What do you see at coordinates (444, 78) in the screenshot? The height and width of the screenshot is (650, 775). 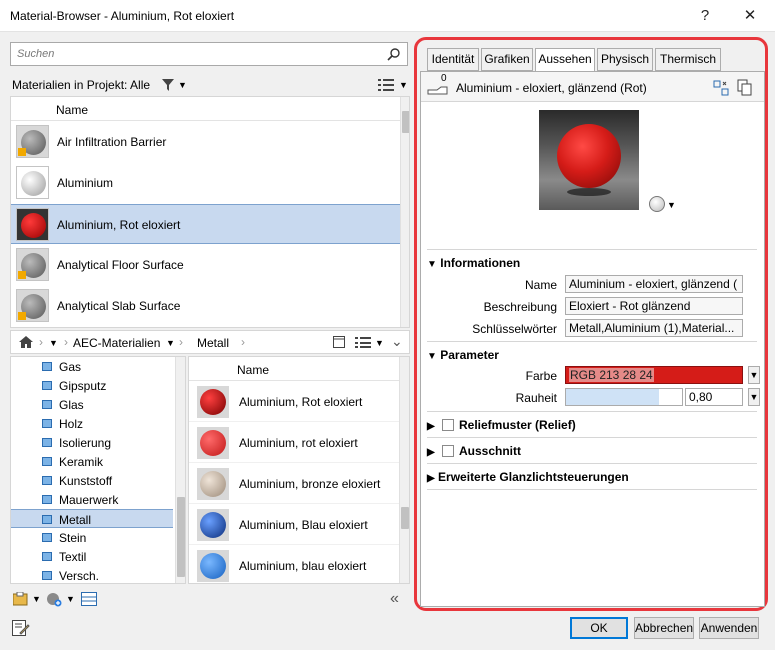 I see `asset-count: 0` at bounding box center [444, 78].